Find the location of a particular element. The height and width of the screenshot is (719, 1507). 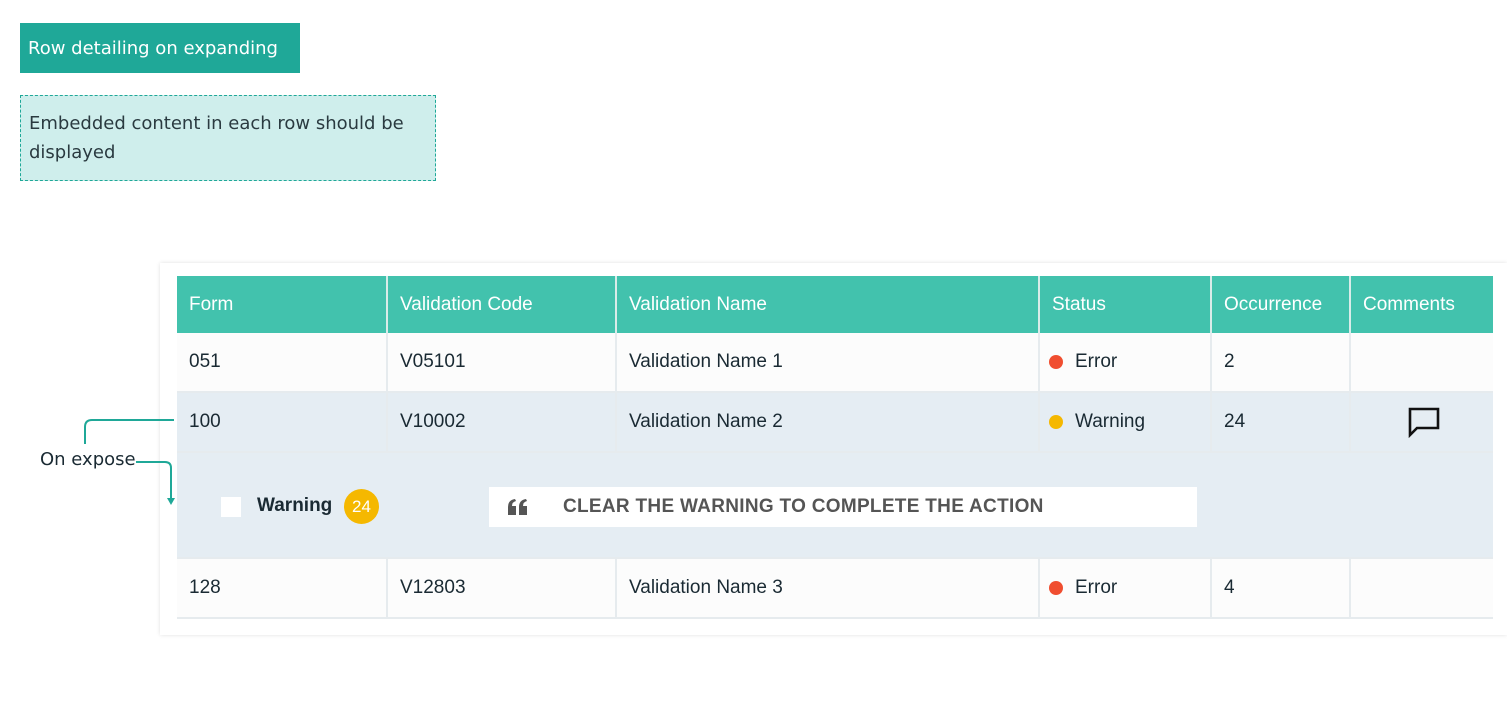

cell-occurrence: 24 is located at coordinates (1281, 422).